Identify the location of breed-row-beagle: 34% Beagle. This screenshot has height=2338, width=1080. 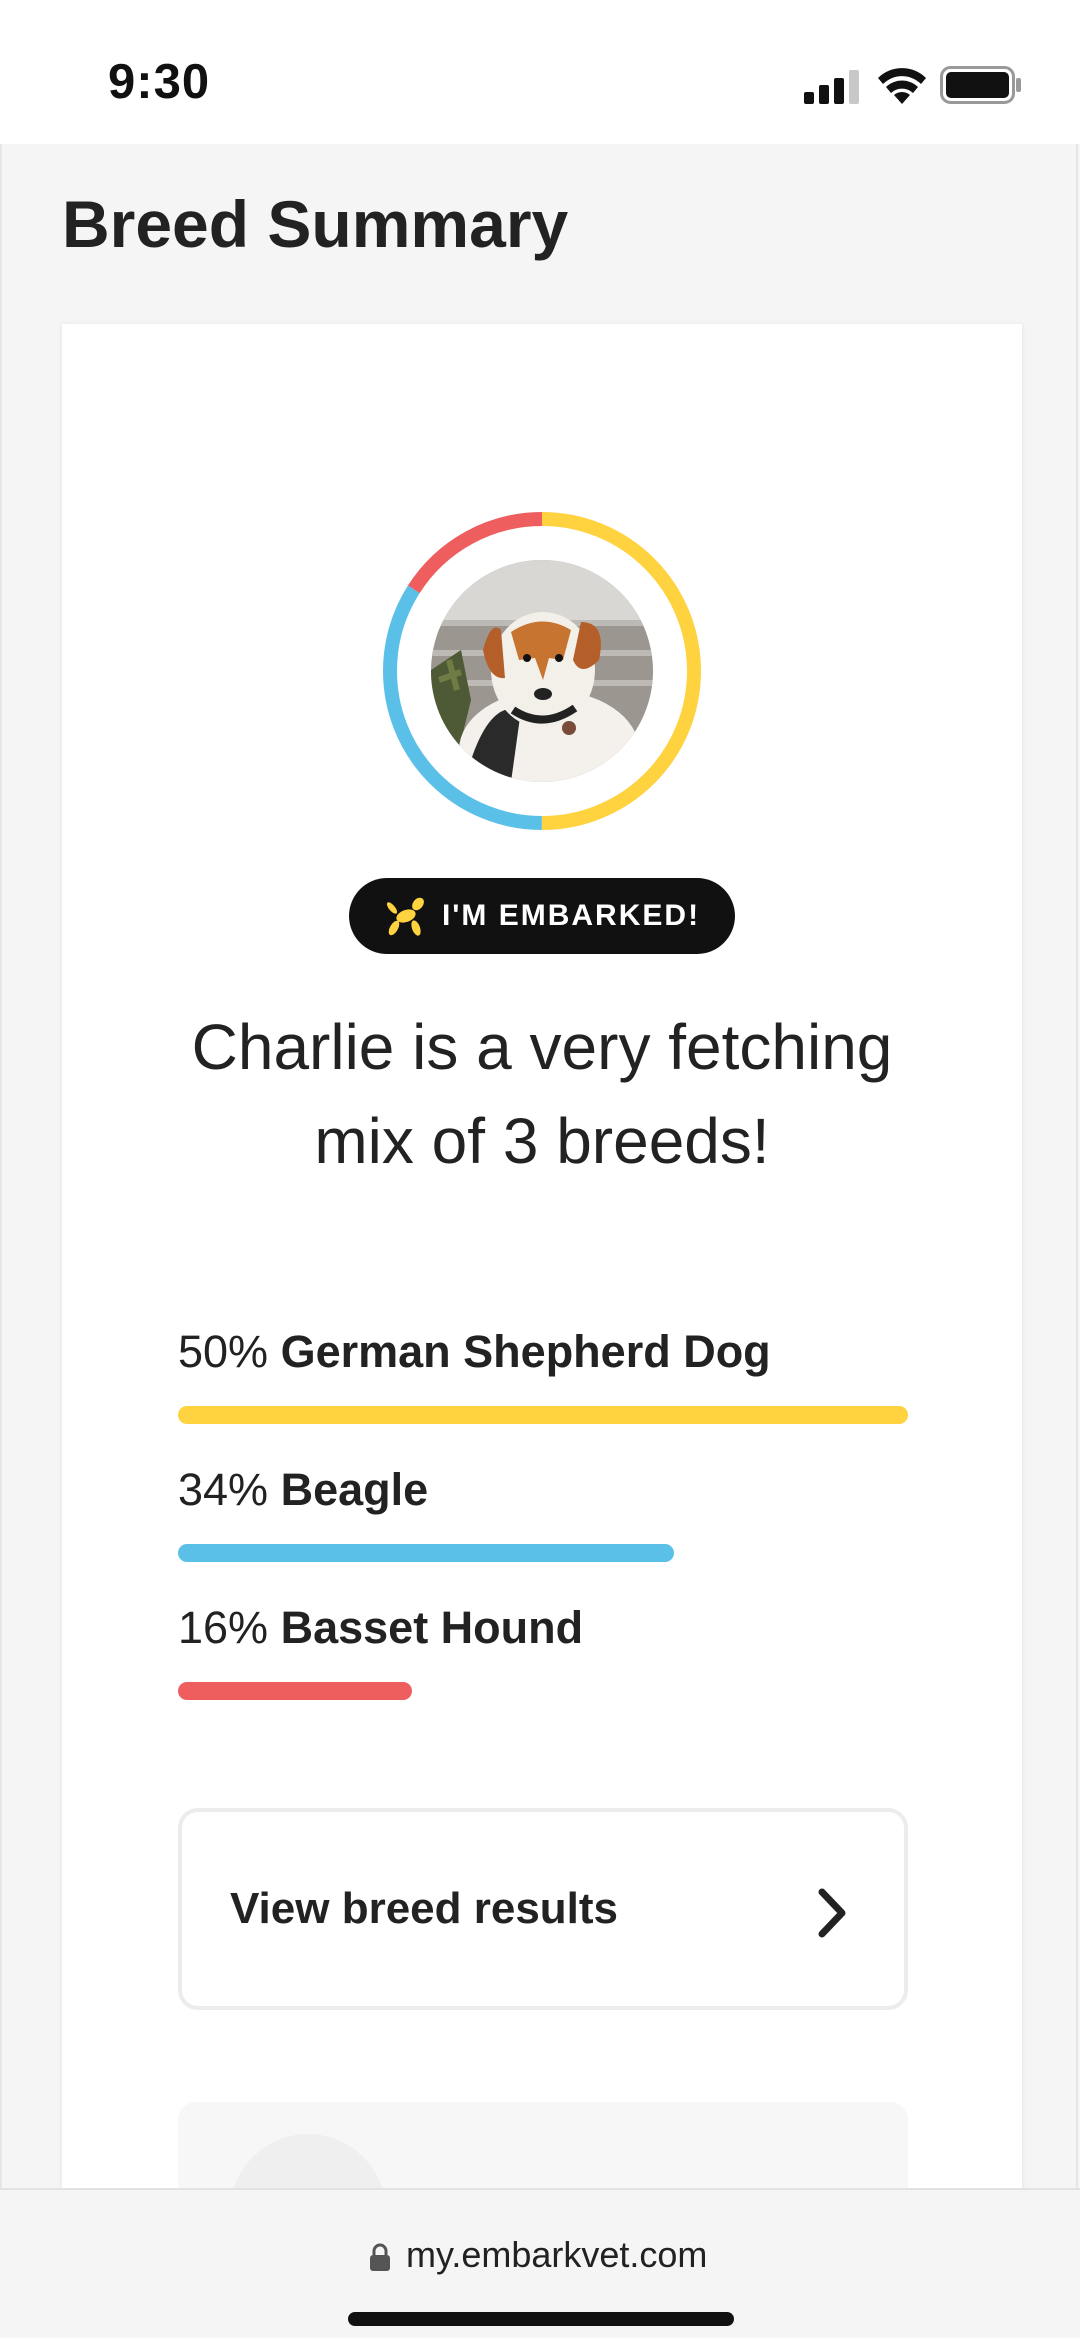
(543, 1512).